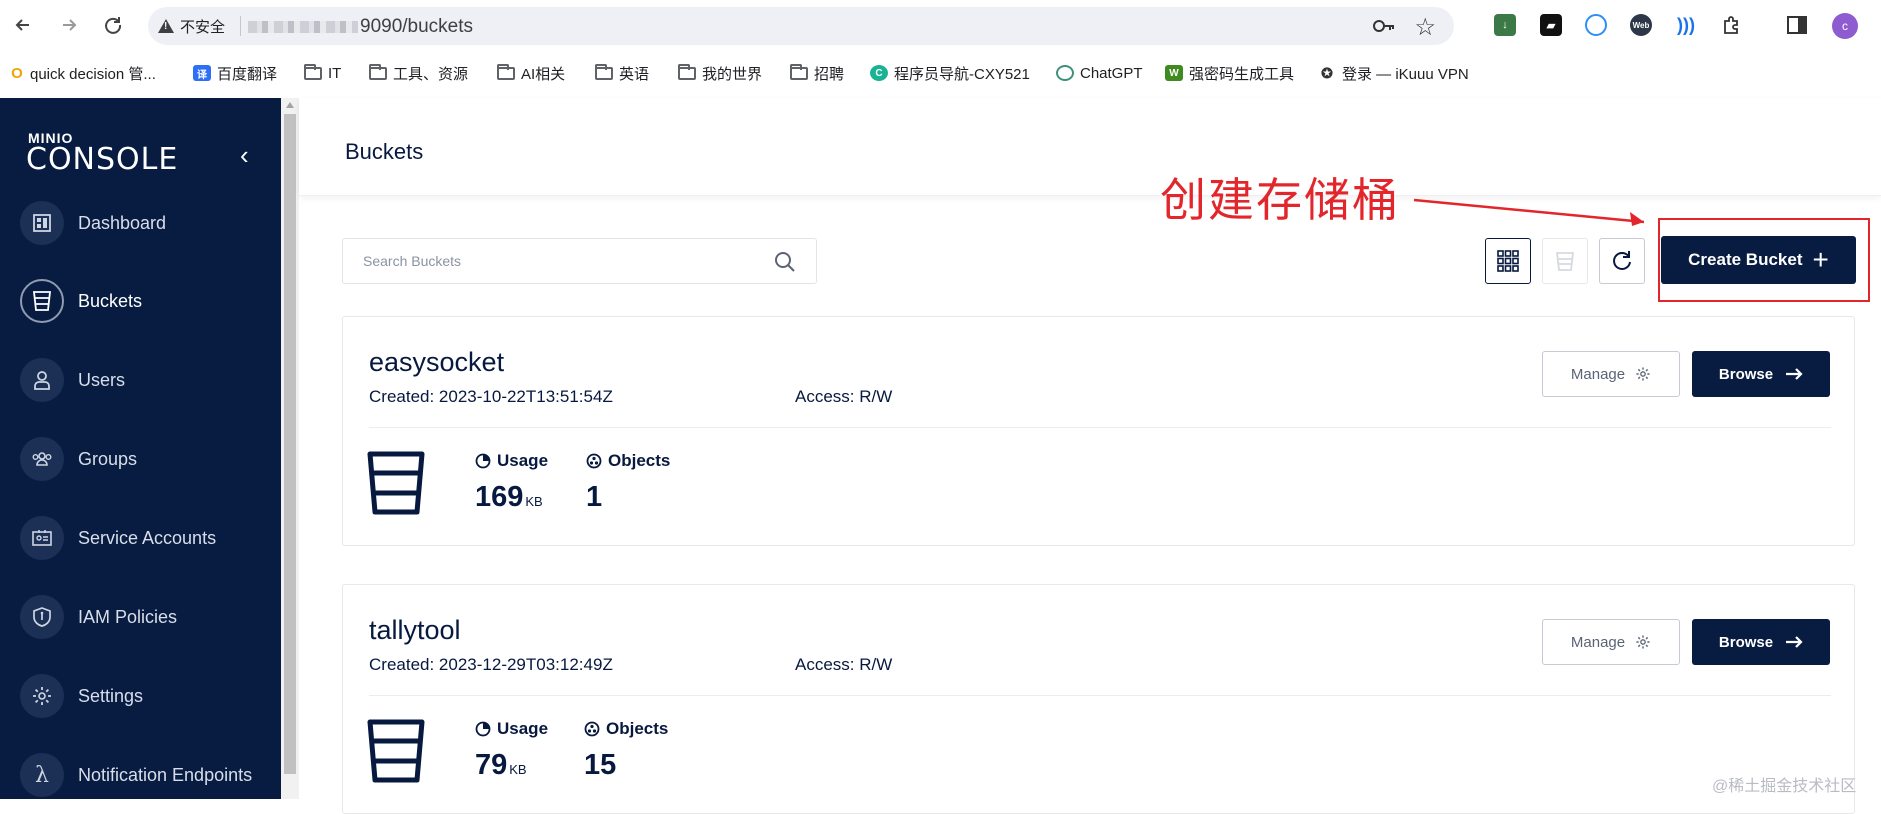 The width and height of the screenshot is (1881, 814). Describe the element at coordinates (1745, 259) in the screenshot. I see `create-bucket-label: Create Bucket` at that location.